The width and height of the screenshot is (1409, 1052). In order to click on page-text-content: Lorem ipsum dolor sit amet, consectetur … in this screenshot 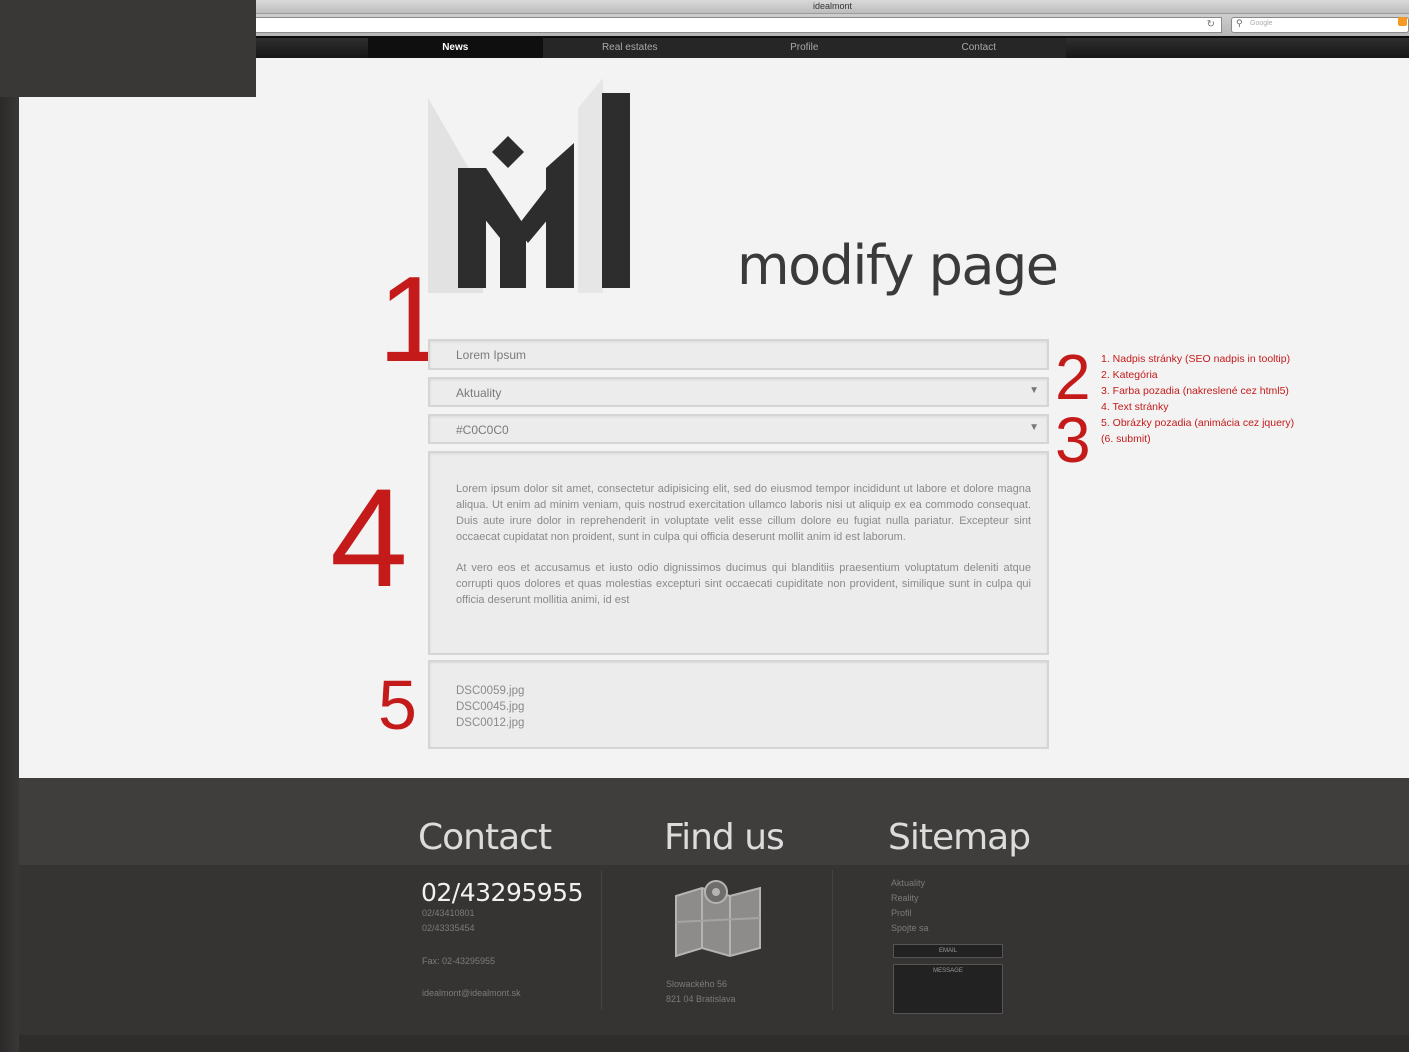, I will do `click(743, 552)`.